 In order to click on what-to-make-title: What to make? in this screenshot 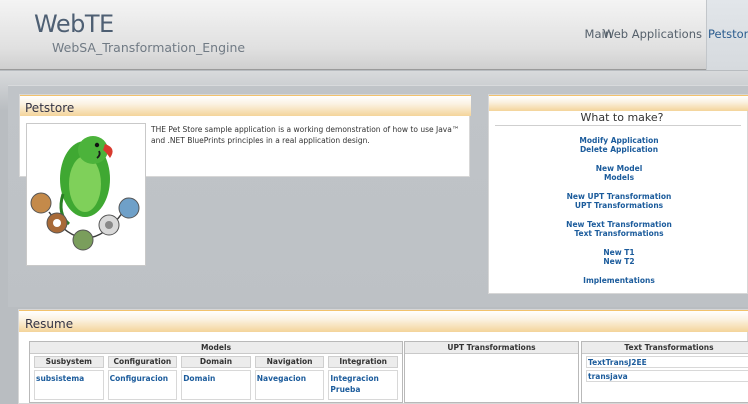, I will do `click(622, 117)`.